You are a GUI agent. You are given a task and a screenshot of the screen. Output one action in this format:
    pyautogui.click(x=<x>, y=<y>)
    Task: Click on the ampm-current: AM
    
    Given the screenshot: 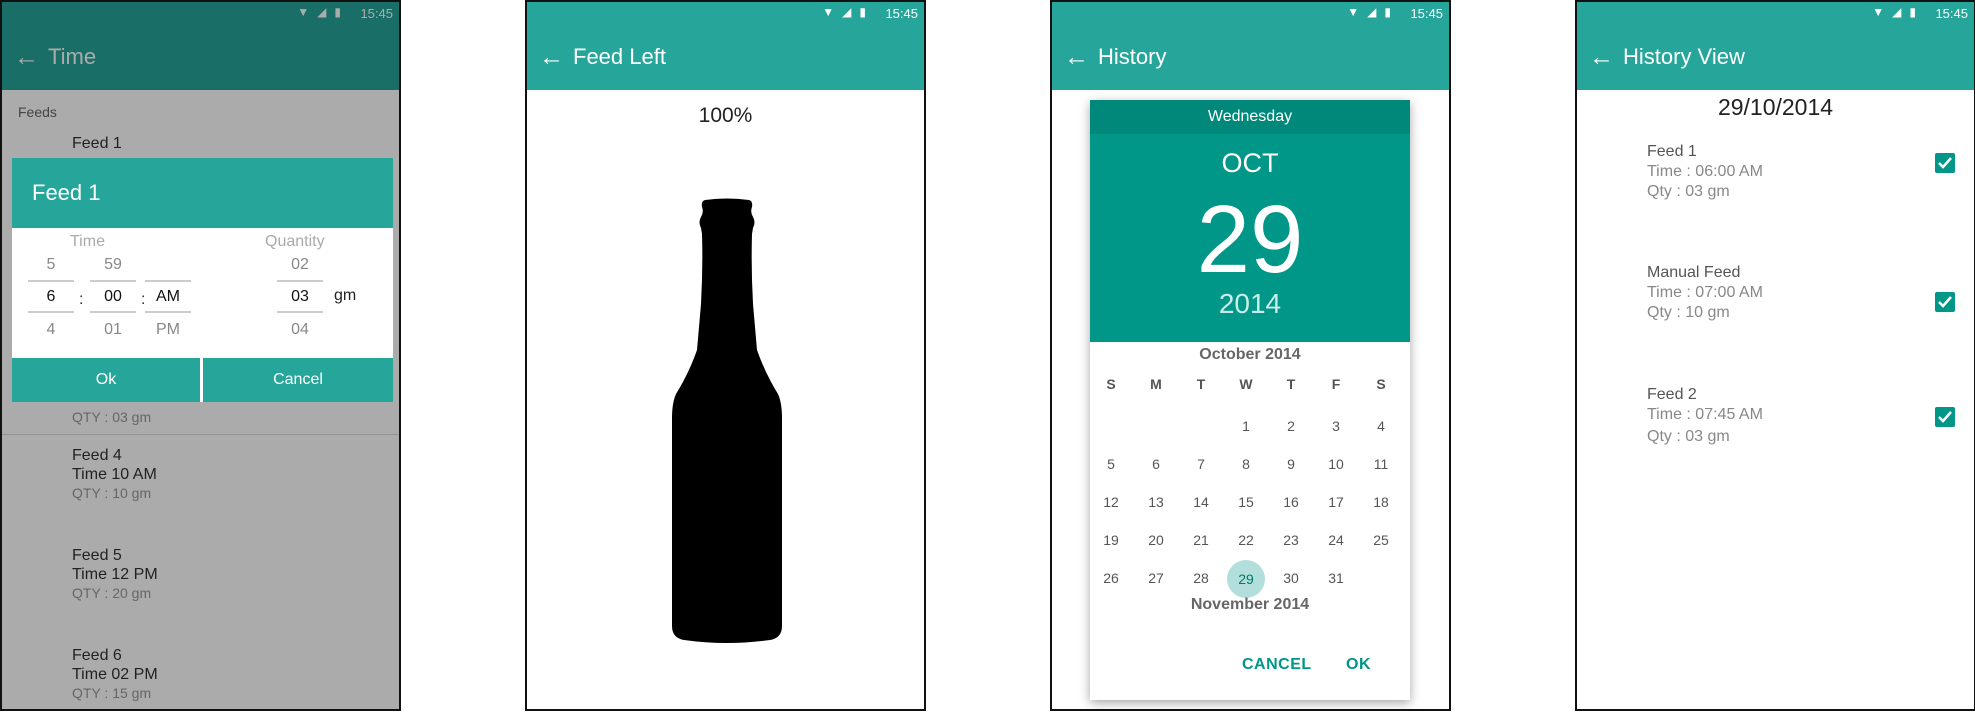 What is the action you would take?
    pyautogui.click(x=168, y=296)
    